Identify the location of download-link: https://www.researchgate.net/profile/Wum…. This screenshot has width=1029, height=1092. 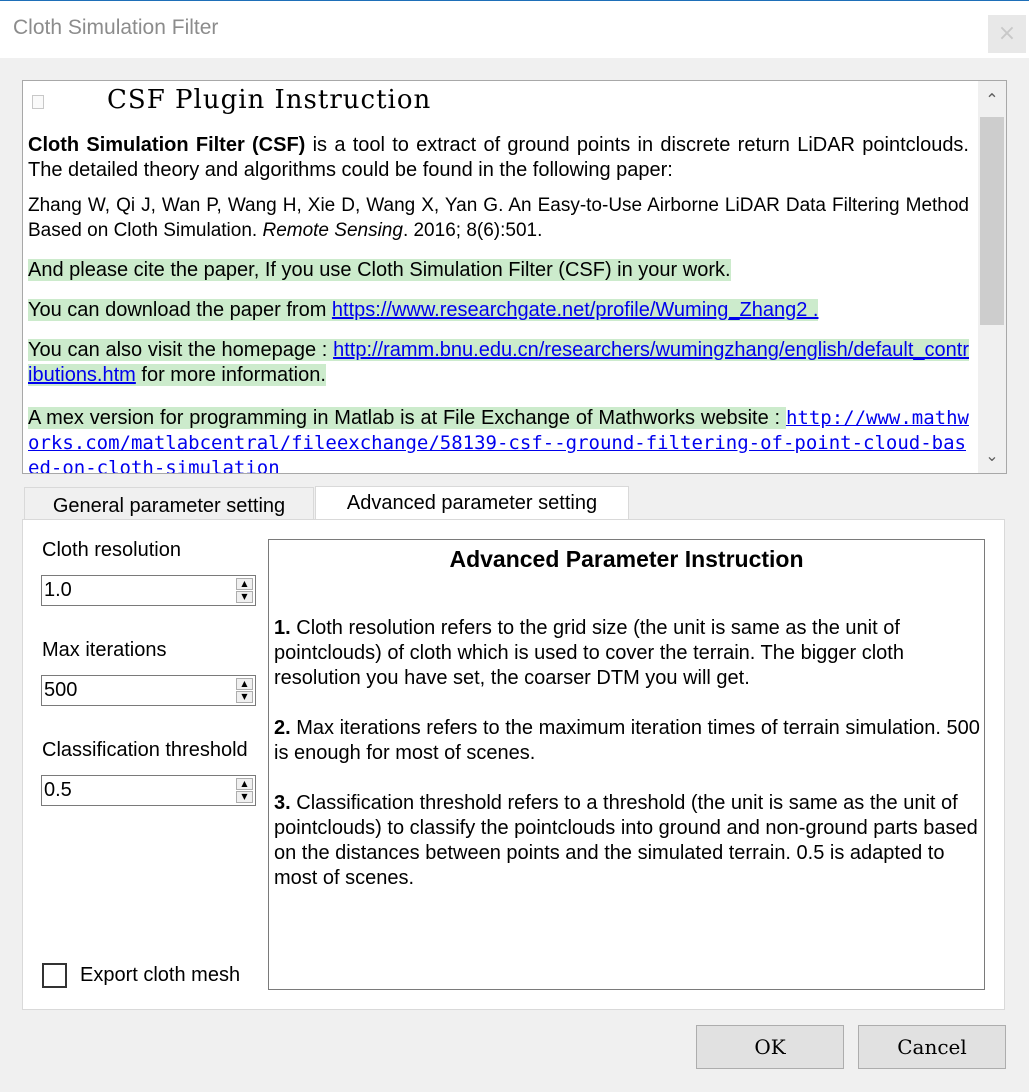
(575, 310).